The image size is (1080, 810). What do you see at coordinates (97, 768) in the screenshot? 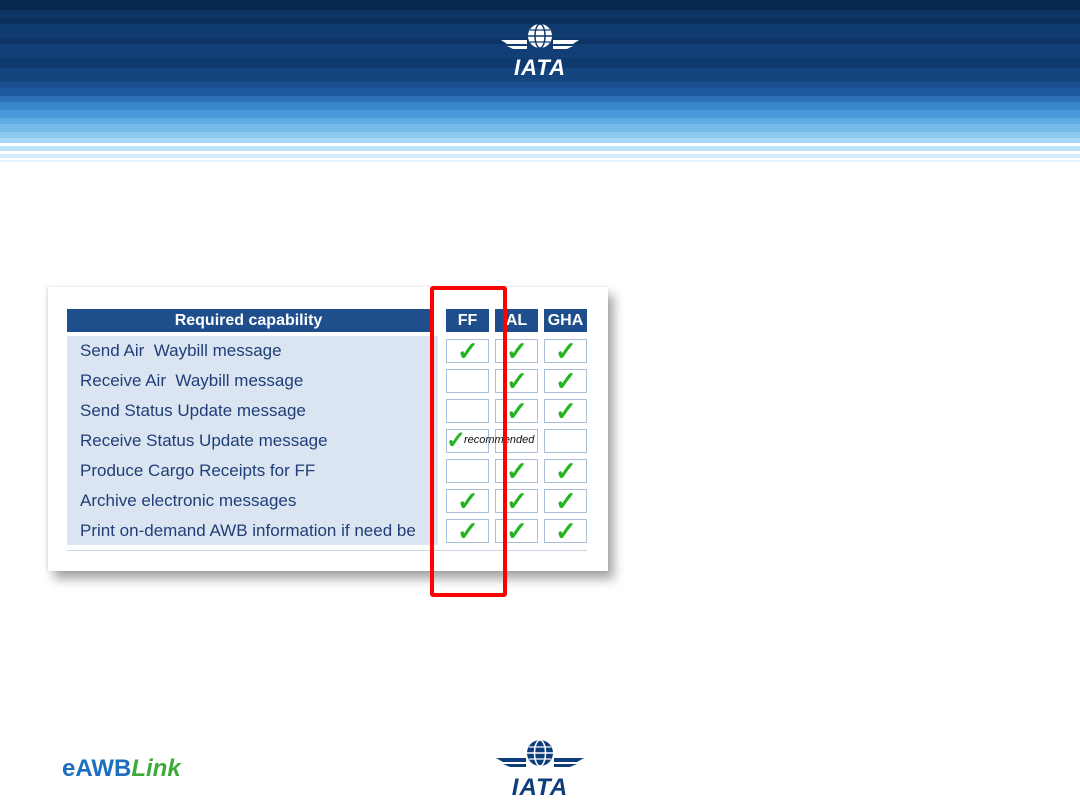
I see `brand-prefix: eAWB` at bounding box center [97, 768].